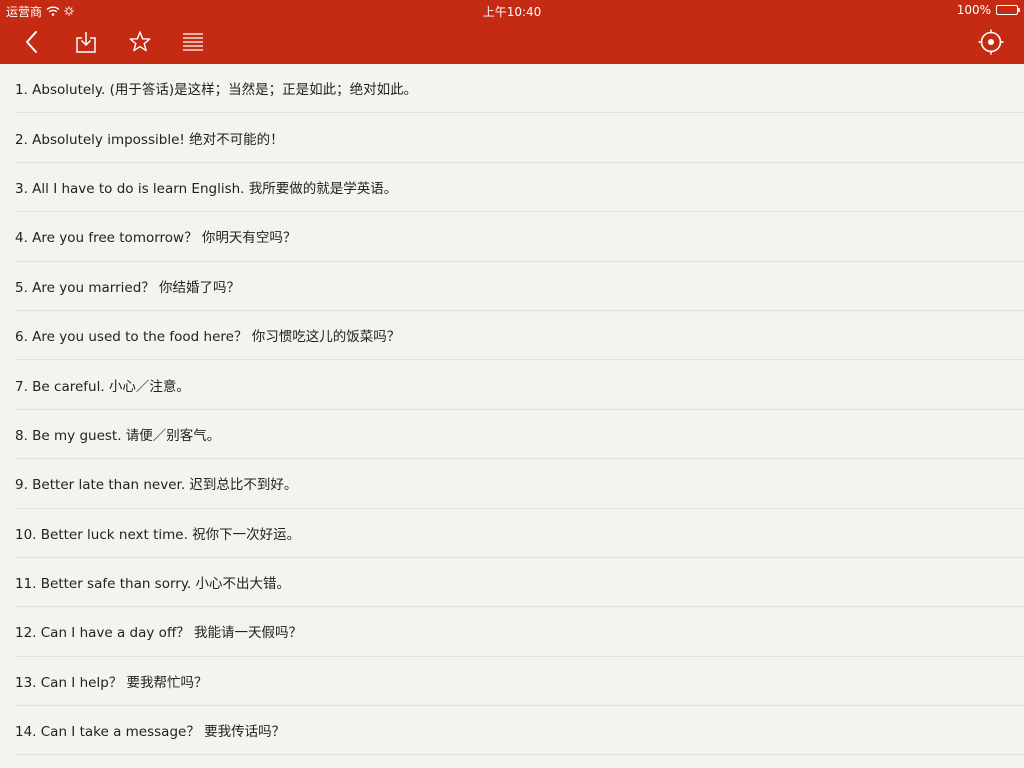  Describe the element at coordinates (118, 435) in the screenshot. I see `list-item-text: 8. Be my guest. 请便／别客气。` at that location.